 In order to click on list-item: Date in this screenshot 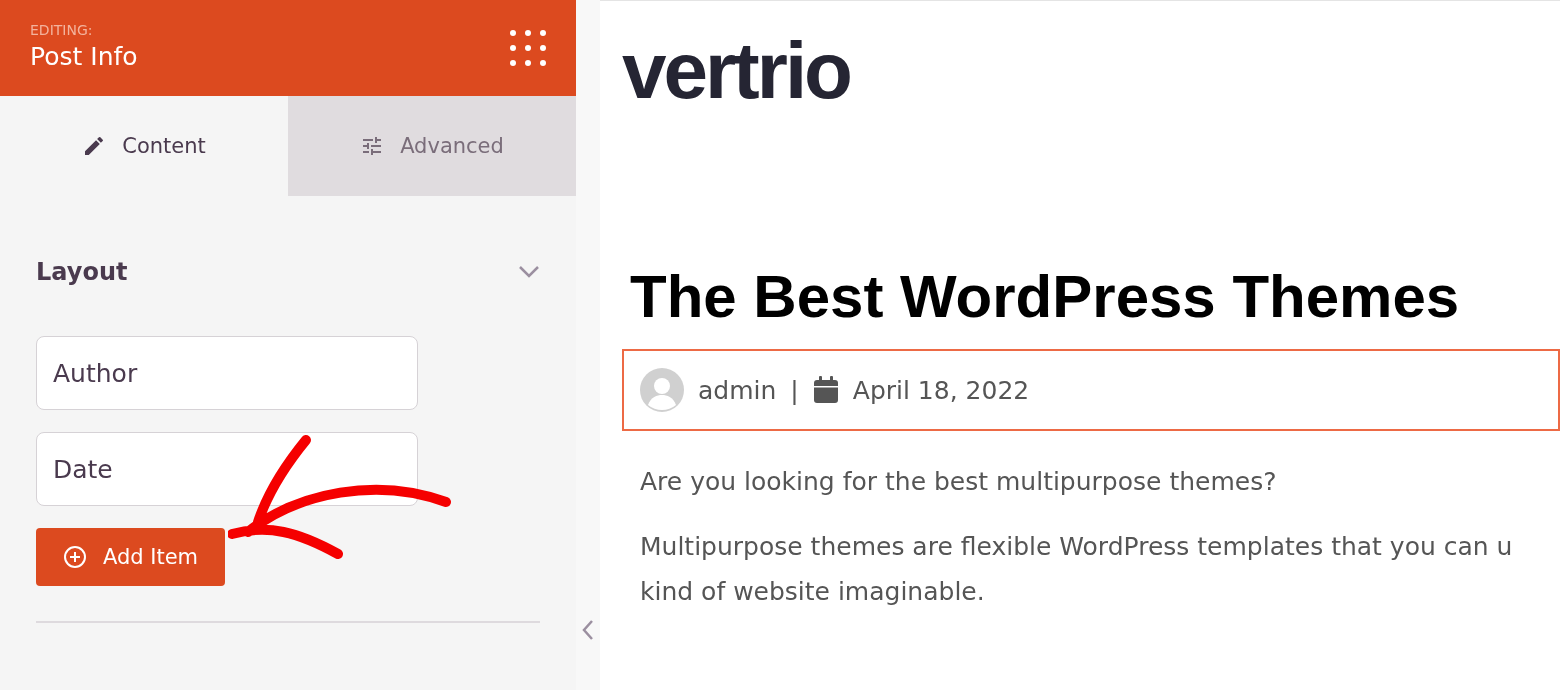, I will do `click(227, 469)`.